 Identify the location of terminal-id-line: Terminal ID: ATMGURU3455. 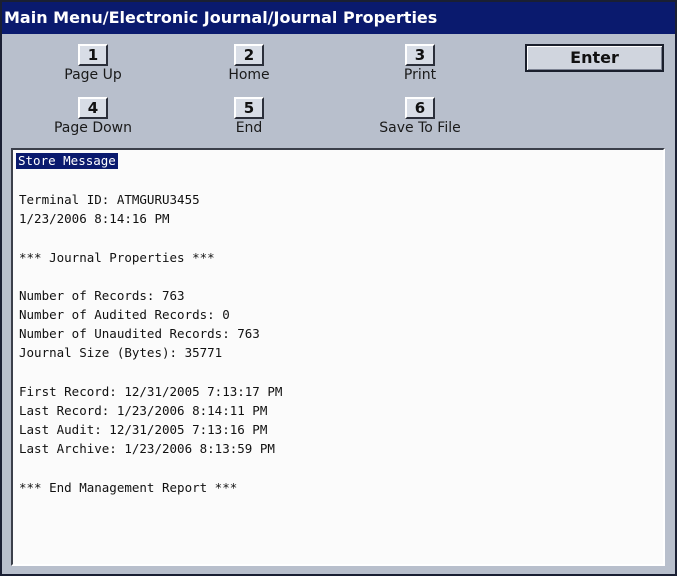
(109, 199).